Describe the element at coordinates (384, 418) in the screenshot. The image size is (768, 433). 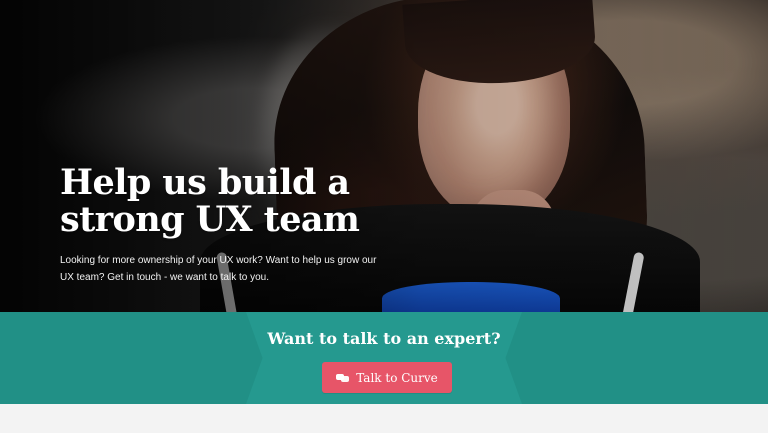
I see `footer-strip` at that location.